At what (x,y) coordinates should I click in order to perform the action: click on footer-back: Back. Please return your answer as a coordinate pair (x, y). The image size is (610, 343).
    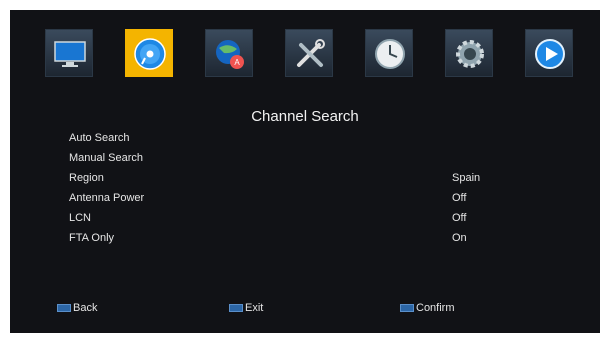
    Looking at the image, I should click on (77, 308).